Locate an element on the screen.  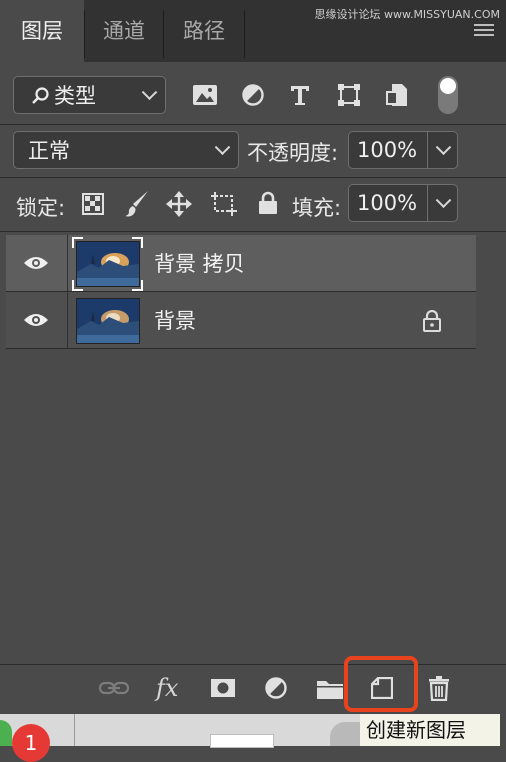
fill-input: 100% is located at coordinates (388, 203).